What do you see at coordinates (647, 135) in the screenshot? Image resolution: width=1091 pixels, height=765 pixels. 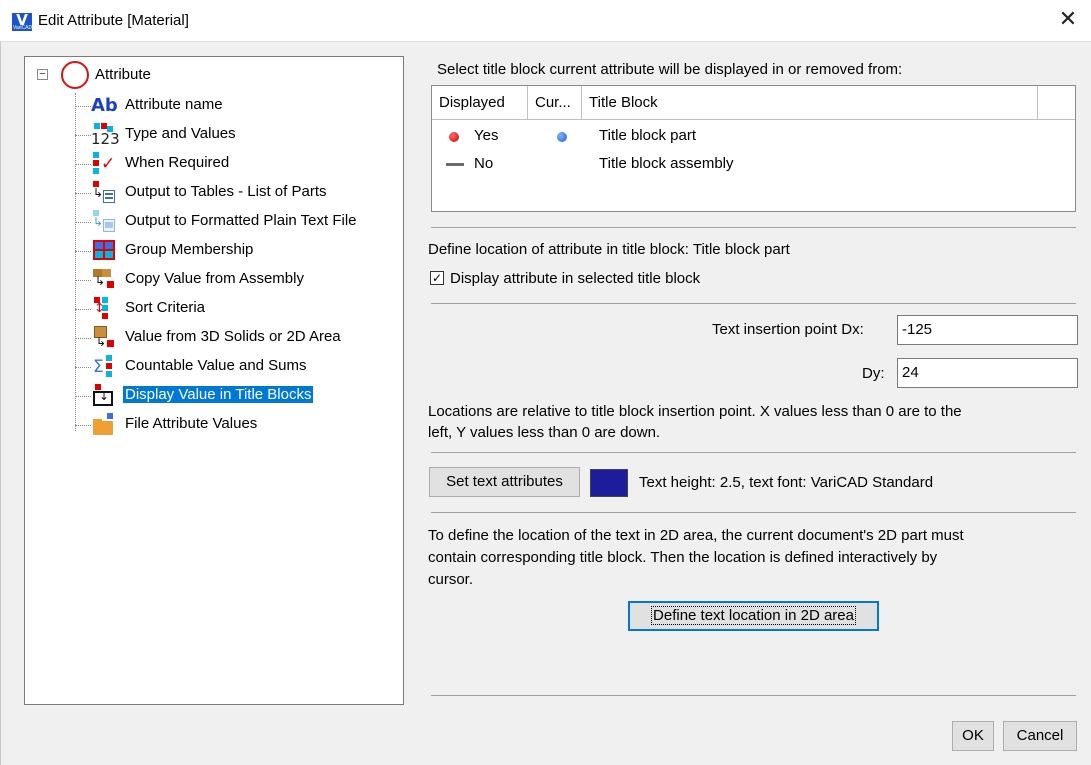 I see `title-block-cell: Title block part` at bounding box center [647, 135].